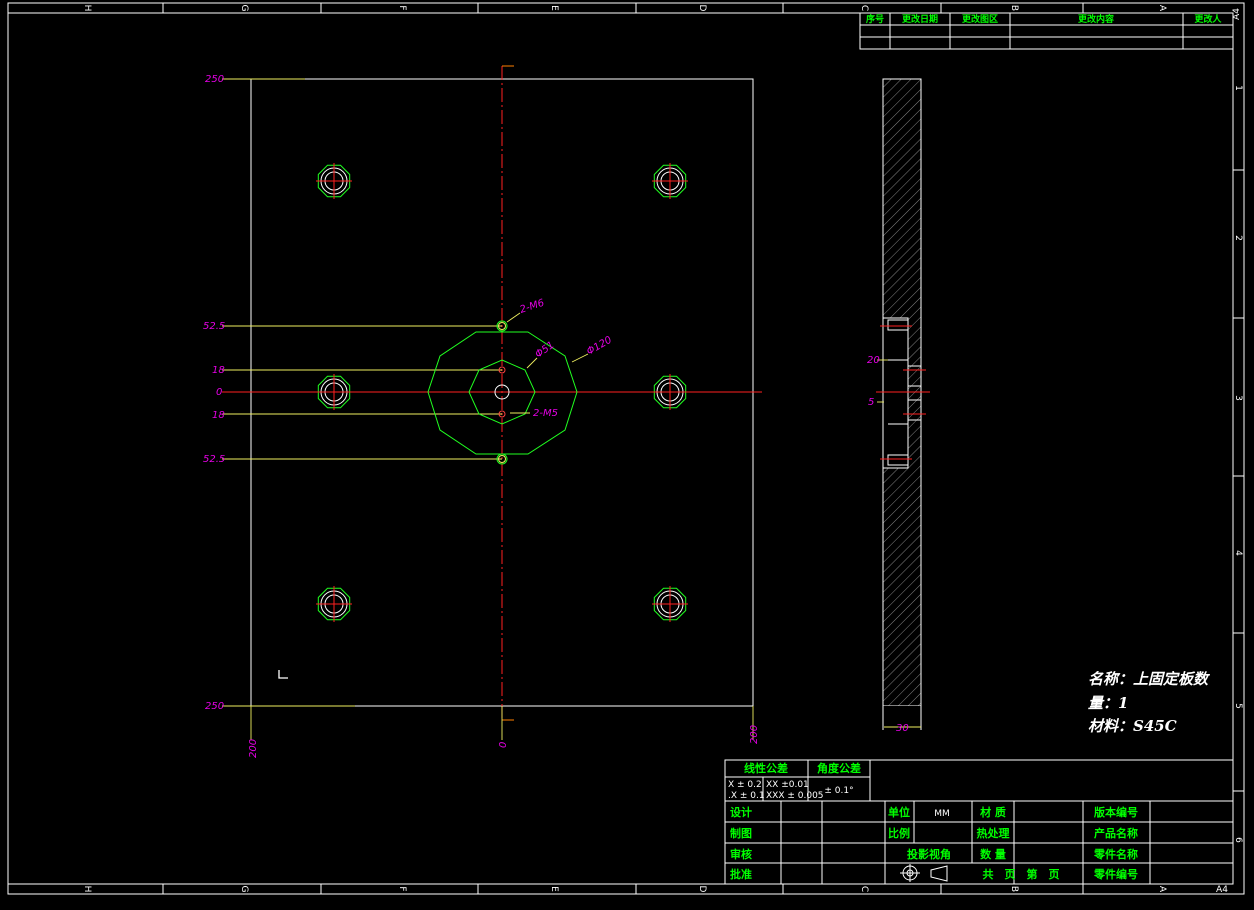 The width and height of the screenshot is (1254, 910). What do you see at coordinates (214, 706) in the screenshot?
I see `dim-bottom-250: 250` at bounding box center [214, 706].